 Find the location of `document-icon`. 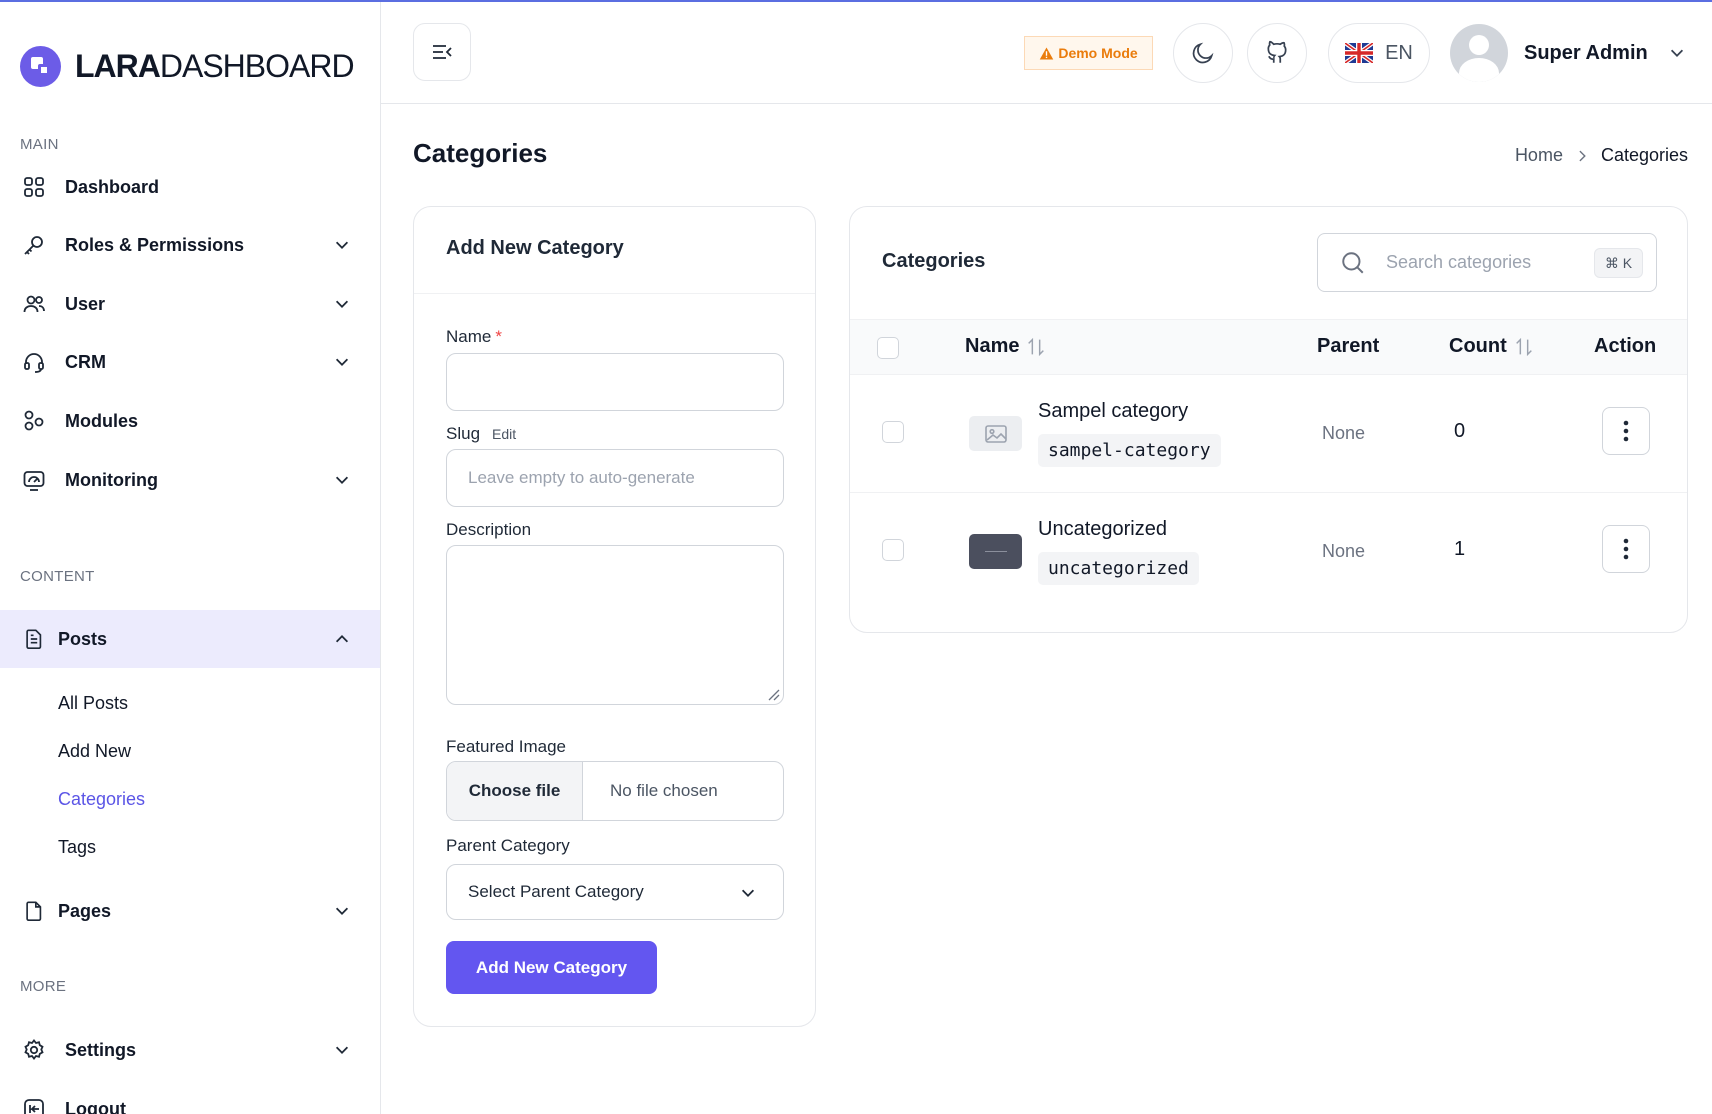

document-icon is located at coordinates (34, 639).